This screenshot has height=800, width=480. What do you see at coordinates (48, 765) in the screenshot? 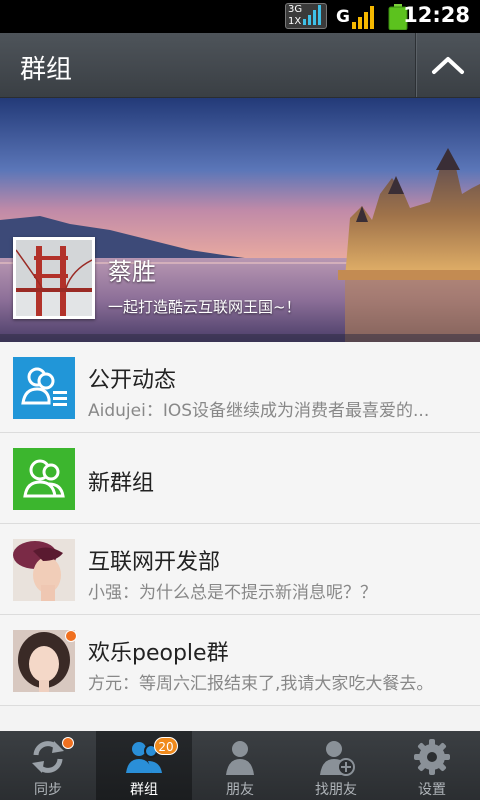
I see `tab-sync: 同步` at bounding box center [48, 765].